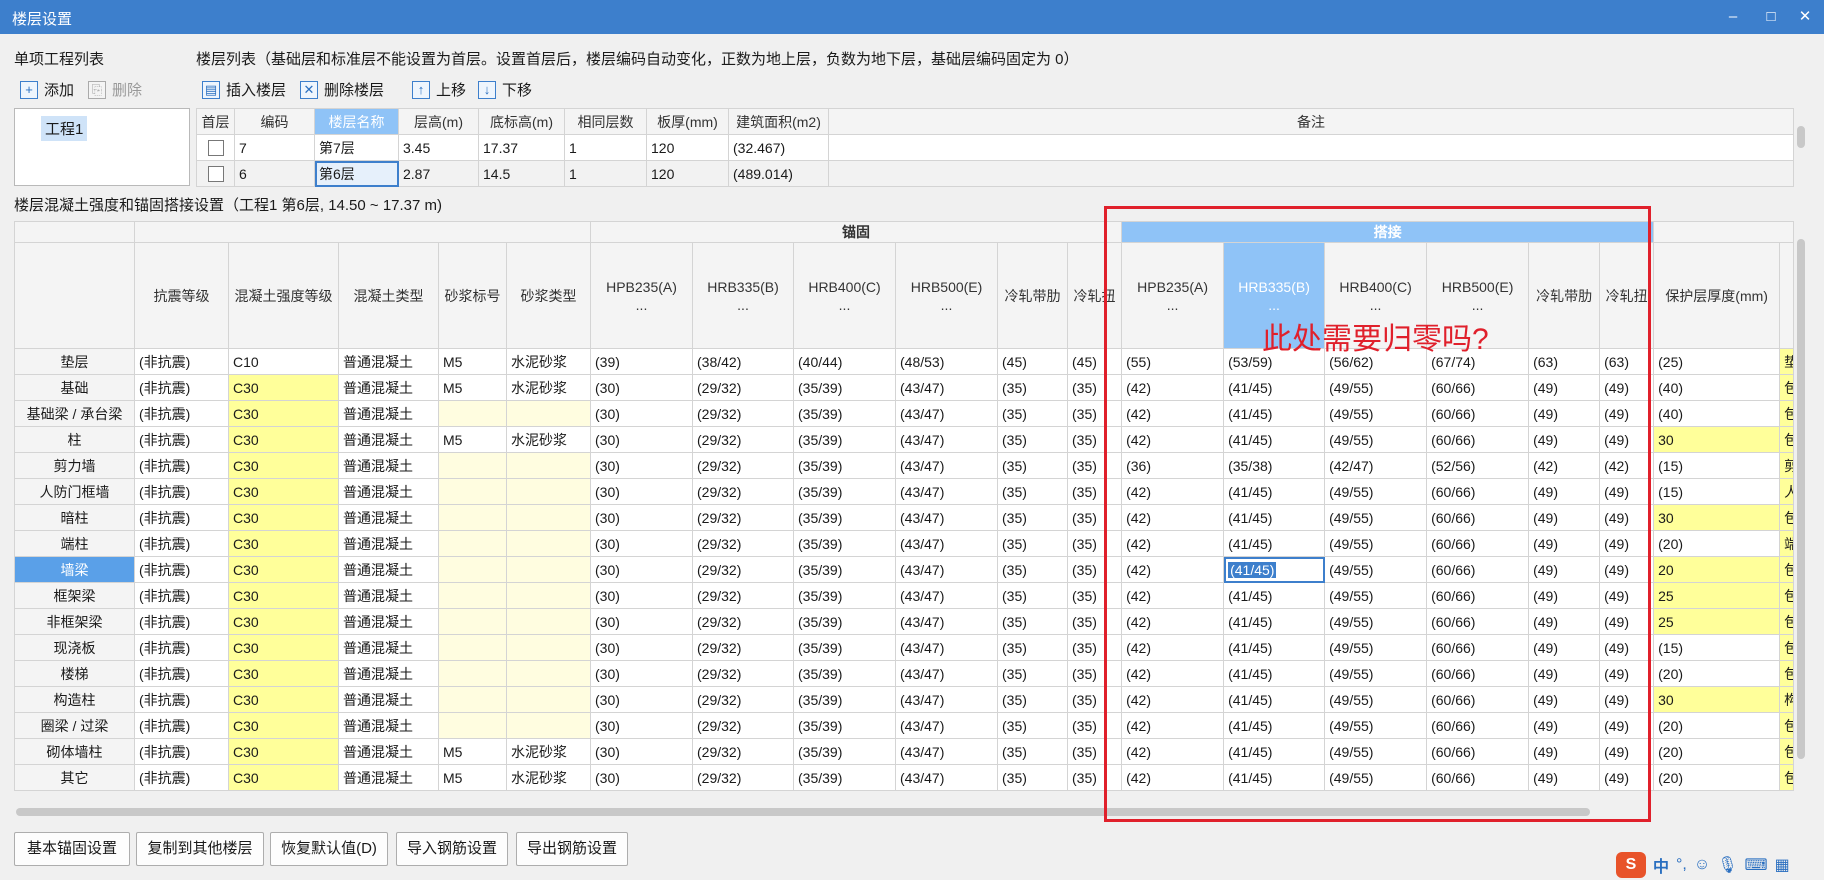 This screenshot has height=880, width=1824. I want to click on remark-cell: 人, so click(1786, 491).